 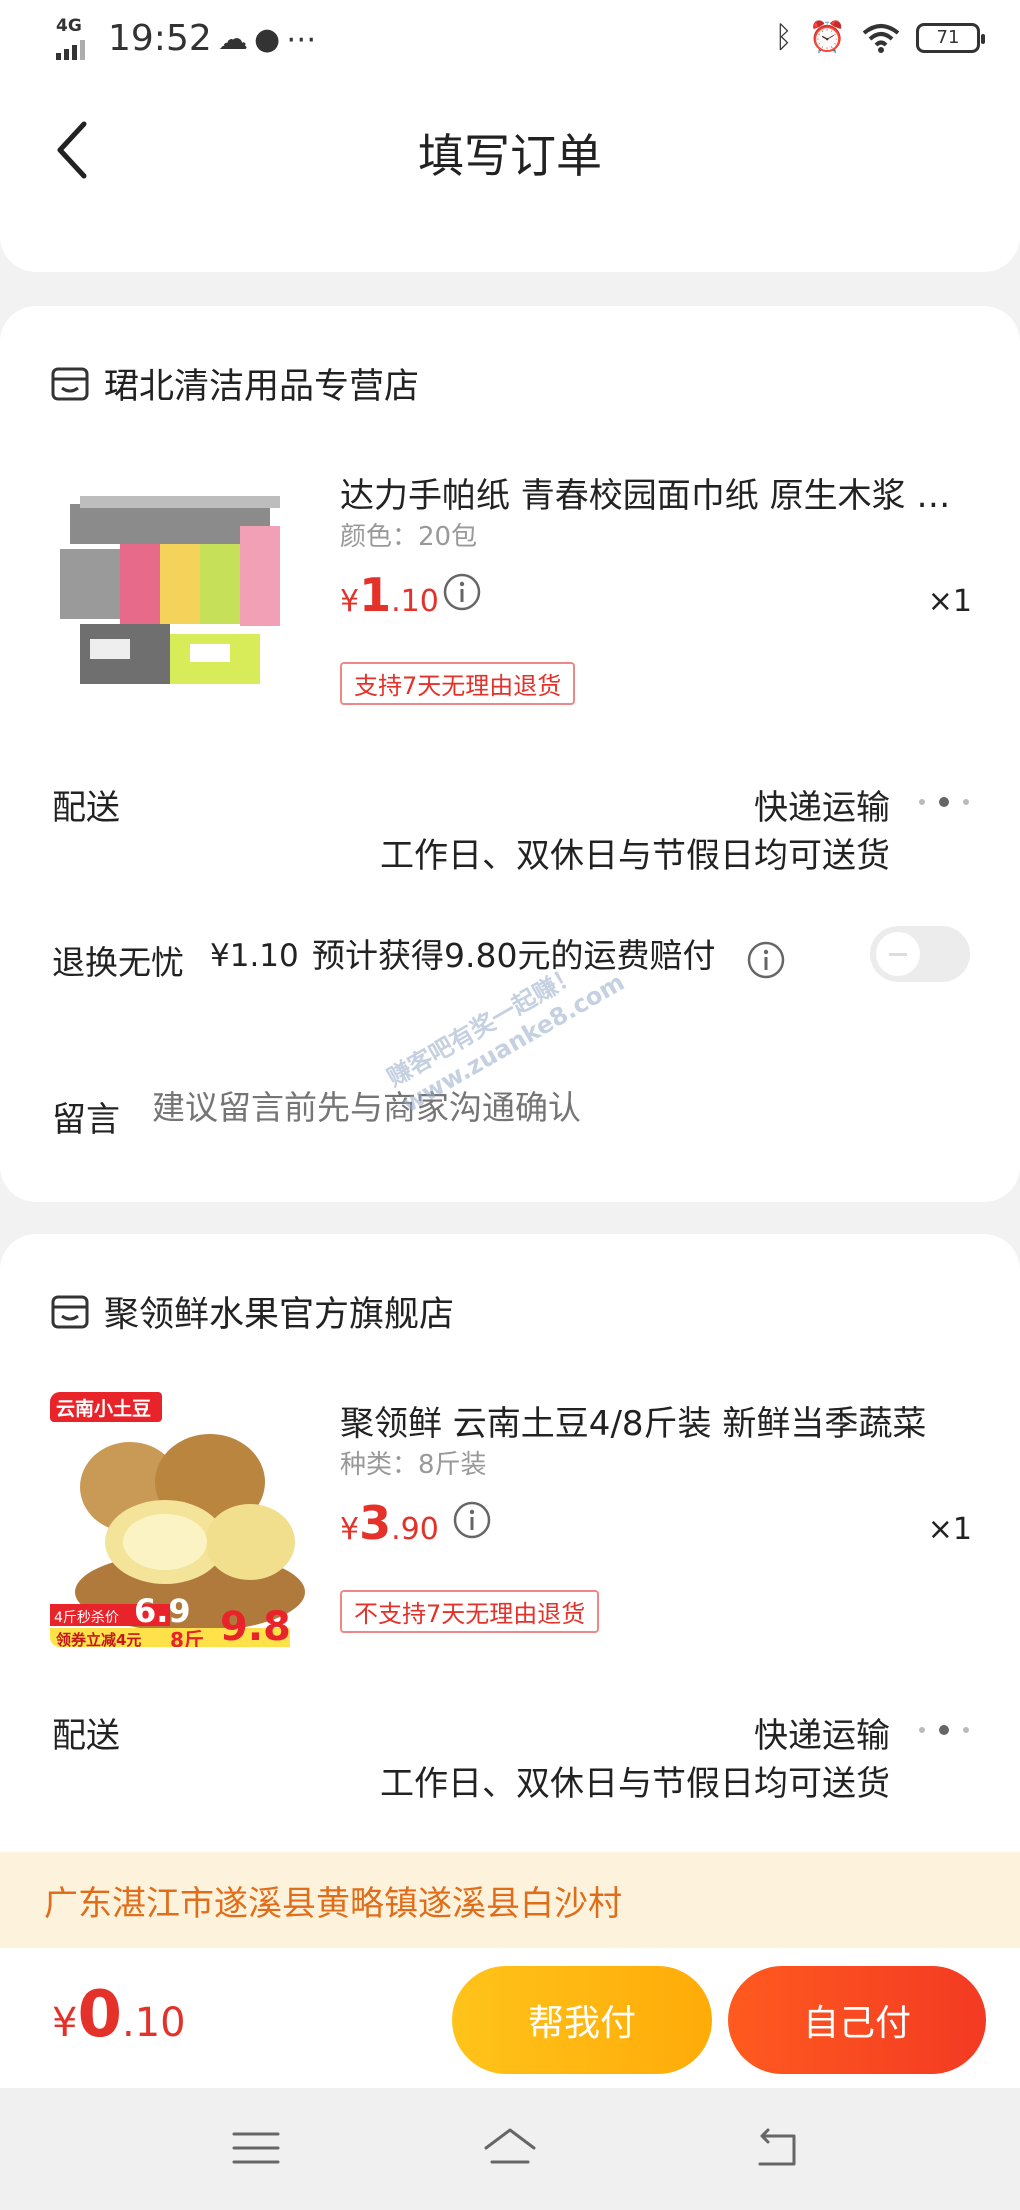 I want to click on wifi-icon, so click(x=881, y=38).